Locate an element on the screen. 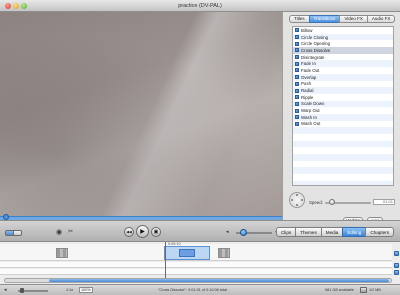 The width and height of the screenshot is (400, 295). zoom-slider-thumb is located at coordinates (22, 290).